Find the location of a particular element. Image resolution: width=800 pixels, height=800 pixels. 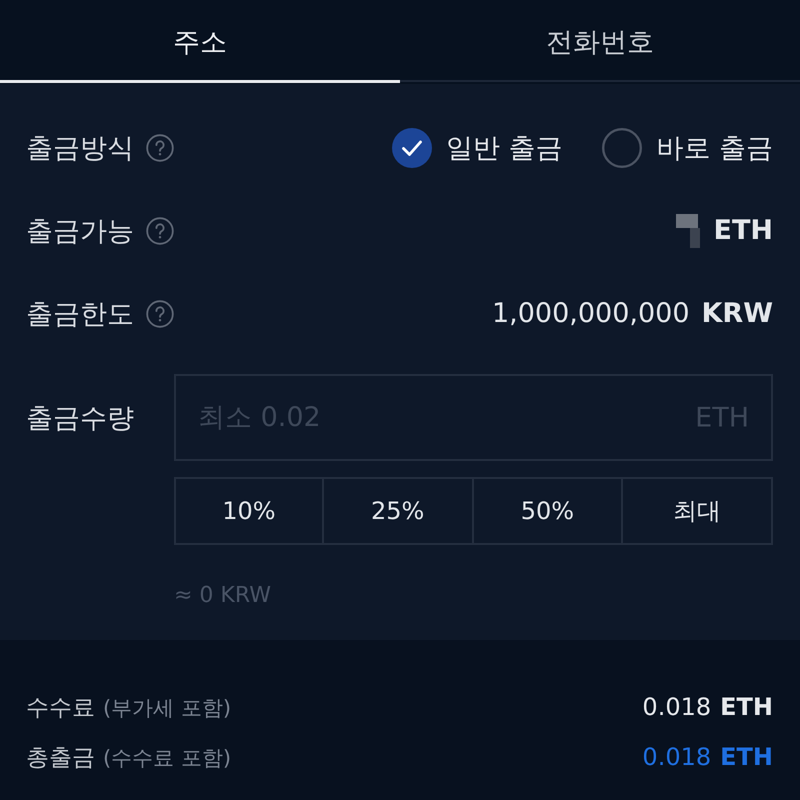

summary-note: (부가세 포함) is located at coordinates (167, 708).